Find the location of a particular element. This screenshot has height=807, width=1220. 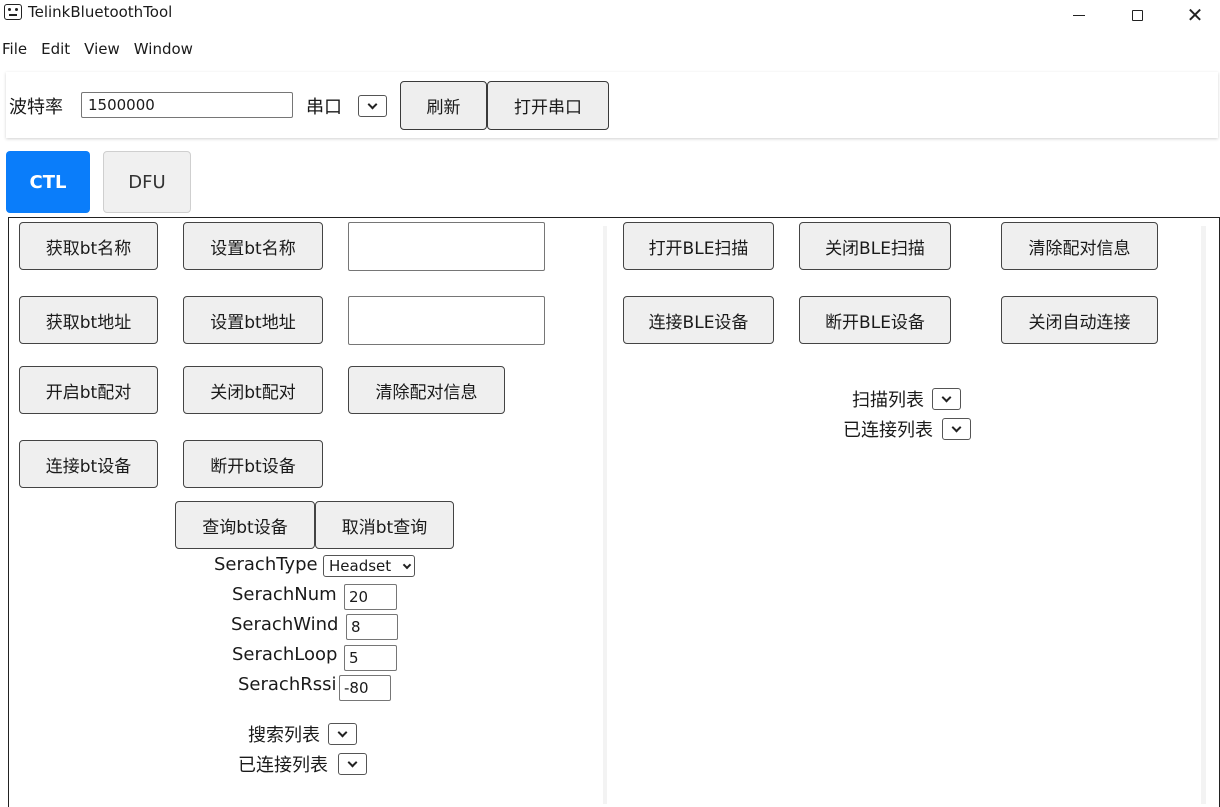

ble-connected-list-select is located at coordinates (956, 429).